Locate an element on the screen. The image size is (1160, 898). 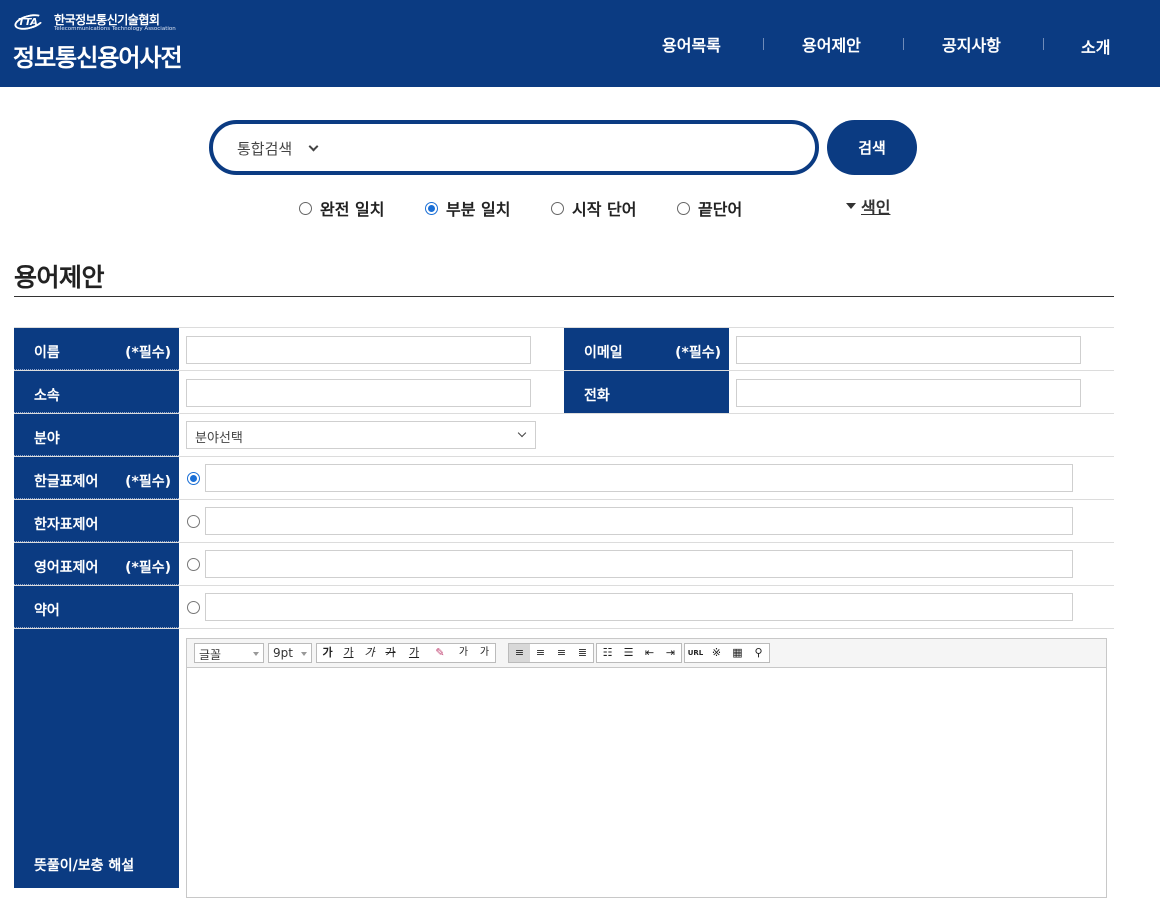
form-row-english: 영어표제어 (*필수) is located at coordinates (564, 563).